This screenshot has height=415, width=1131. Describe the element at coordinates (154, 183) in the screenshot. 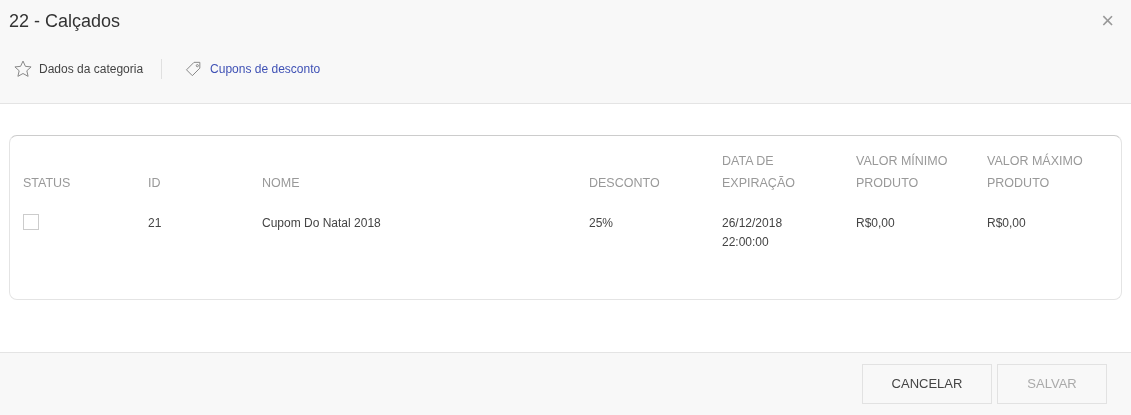

I see `column-header: ID` at that location.